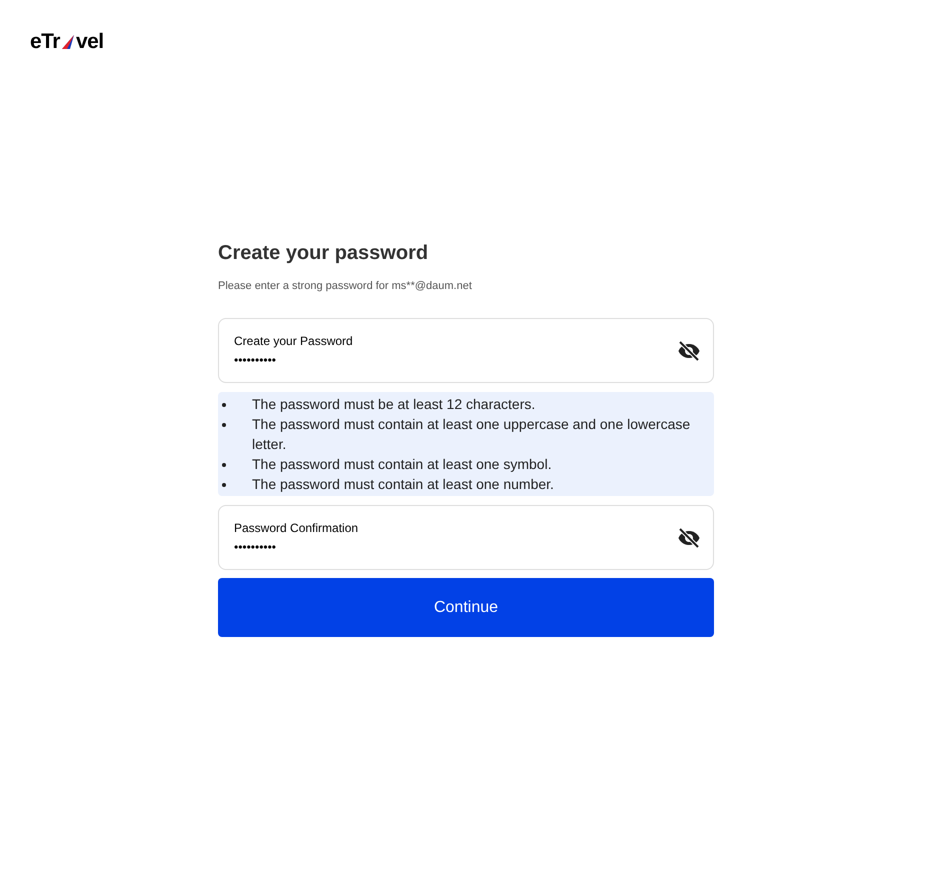 The width and height of the screenshot is (932, 875). Describe the element at coordinates (67, 42) in the screenshot. I see `logo: eTr vel` at that location.